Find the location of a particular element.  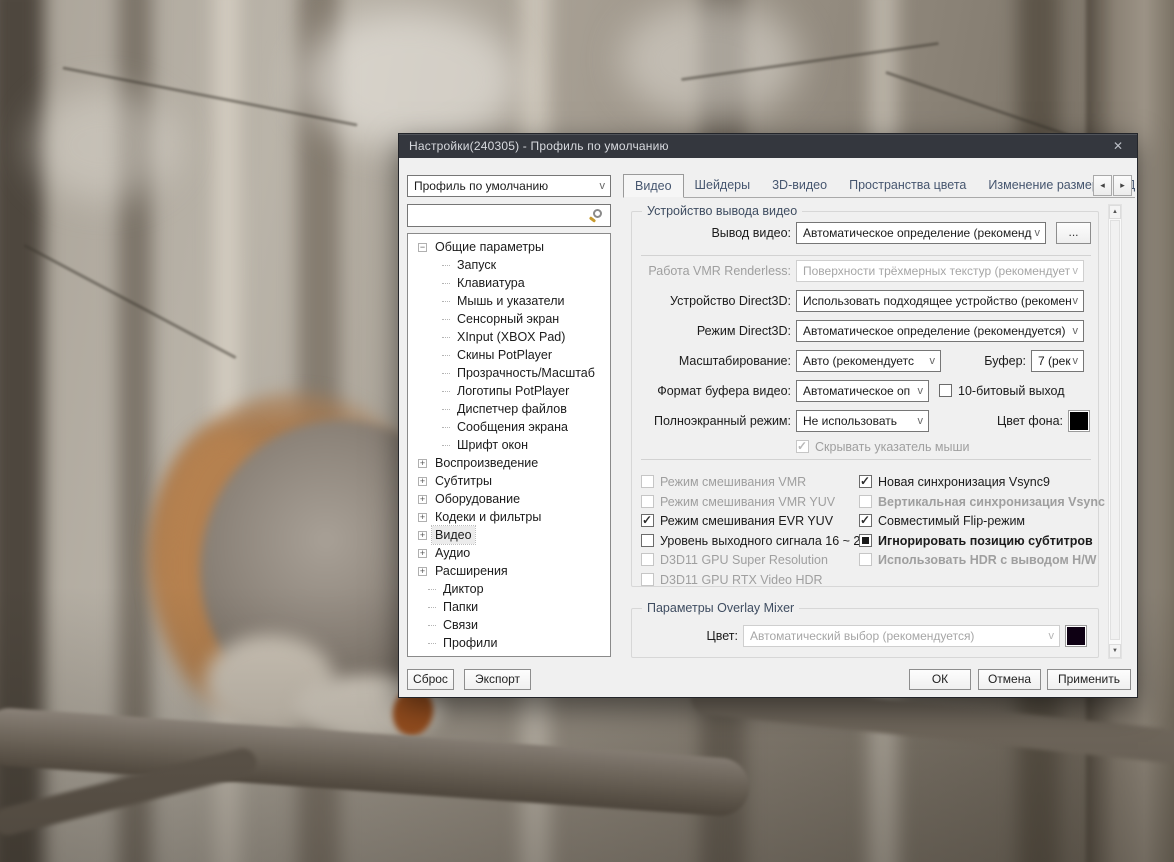

flip-mode-checkbox: Совместимый Flip-режим is located at coordinates (942, 520).